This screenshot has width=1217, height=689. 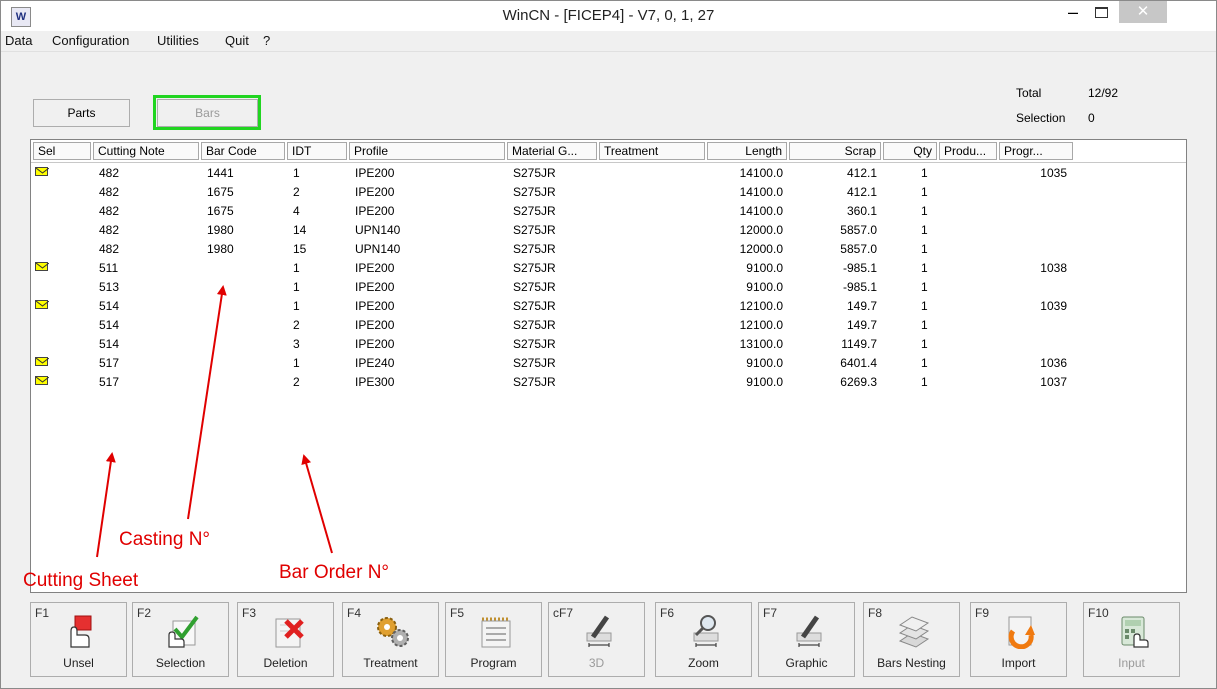 I want to click on f4-label: Treatment, so click(x=390, y=663).